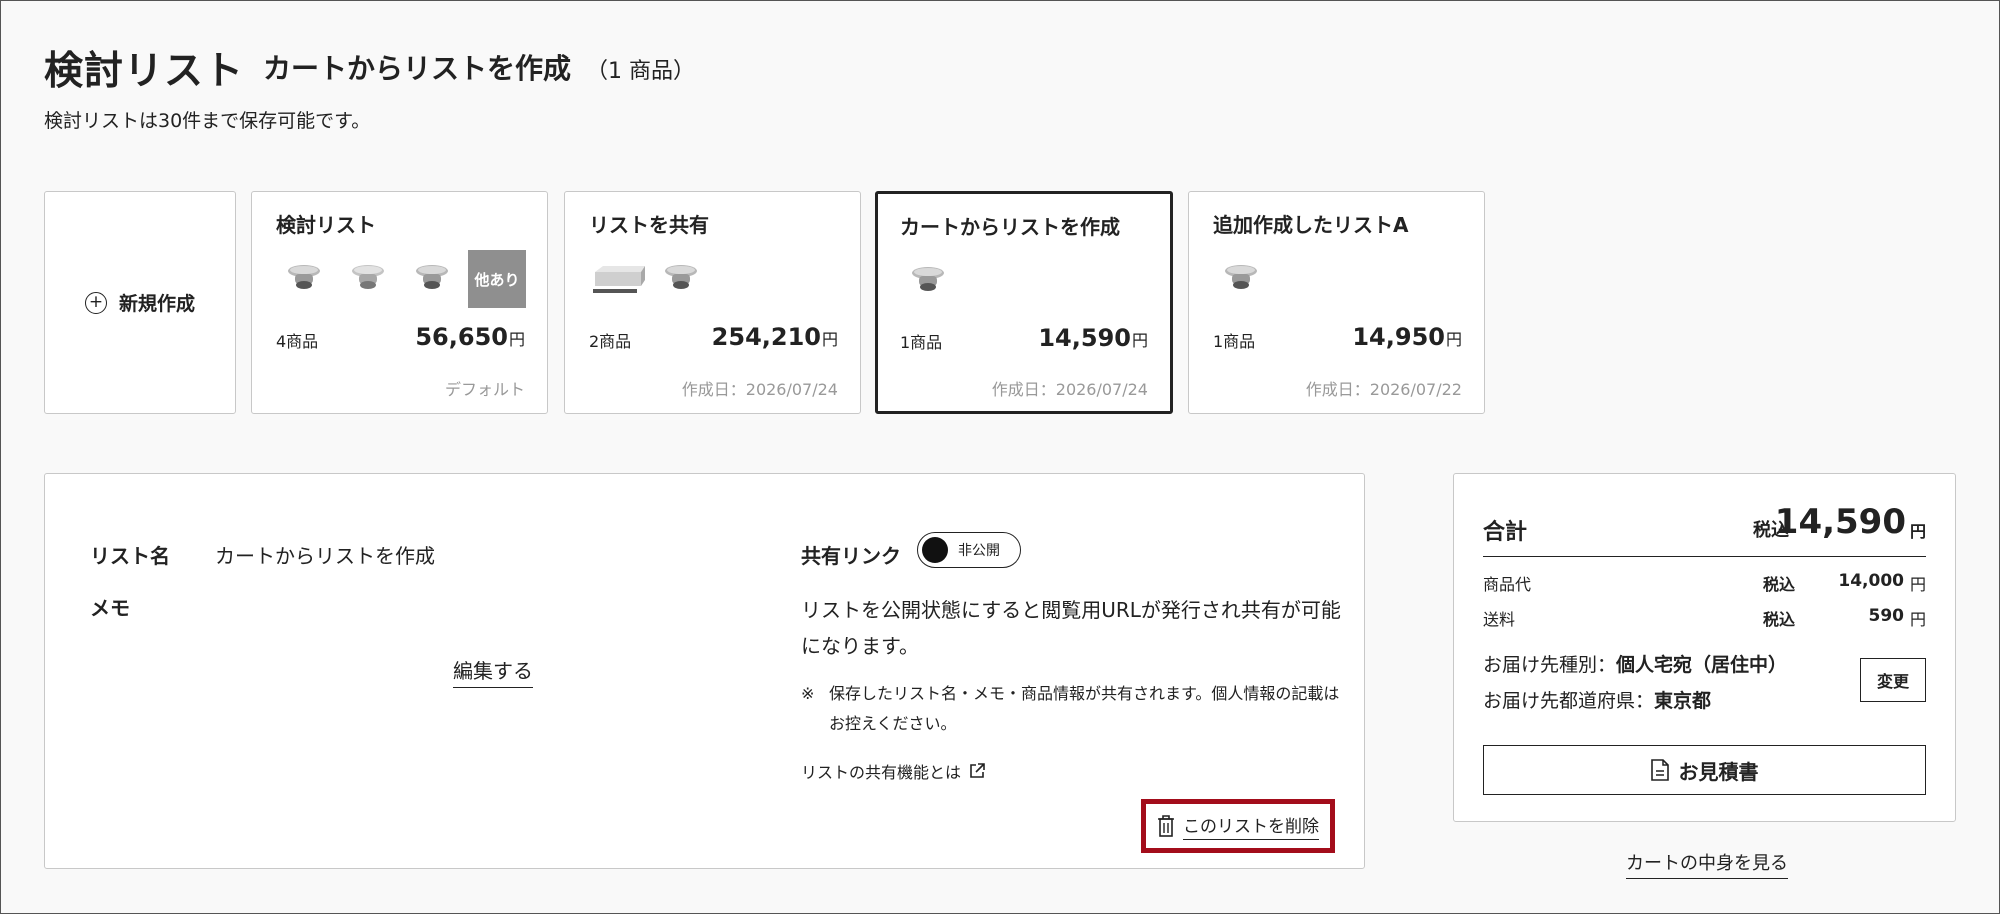 The image size is (2000, 914). I want to click on change-delivery-button: 変更, so click(1893, 680).